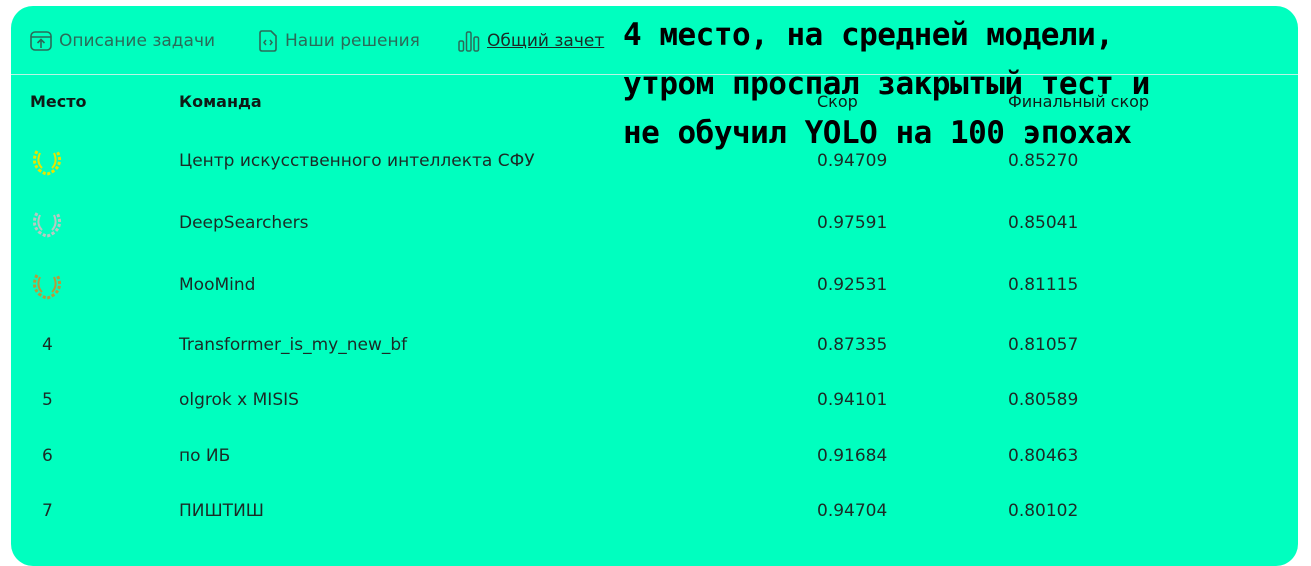  I want to click on table-row: DeepSearchers 0.97591 0.85041, so click(654, 223).